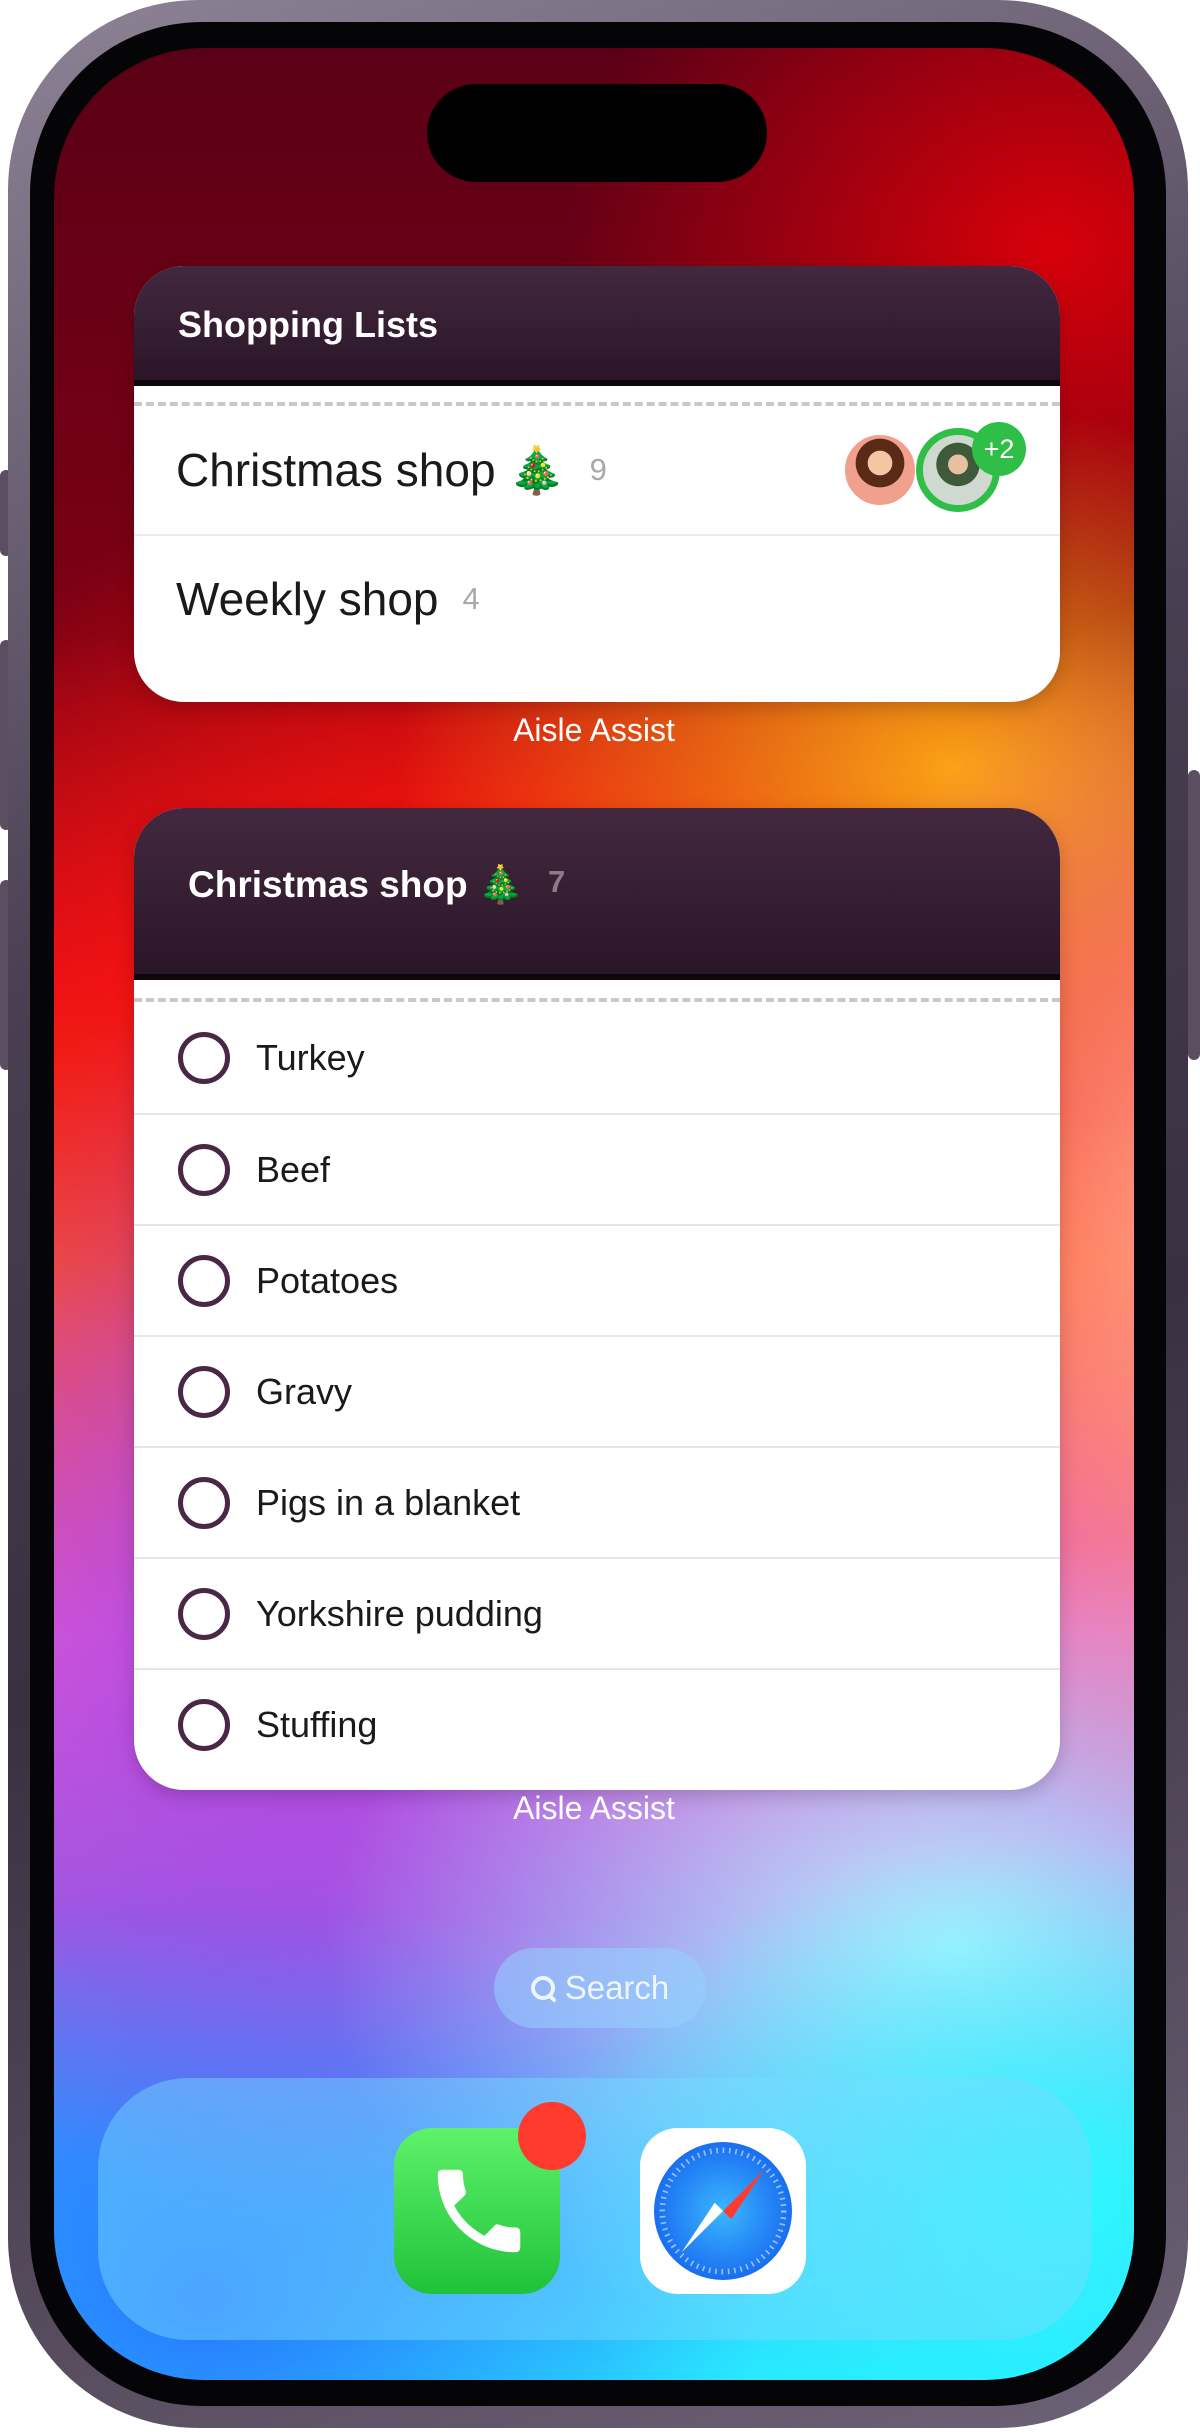  What do you see at coordinates (595, 2209) in the screenshot?
I see `dock` at bounding box center [595, 2209].